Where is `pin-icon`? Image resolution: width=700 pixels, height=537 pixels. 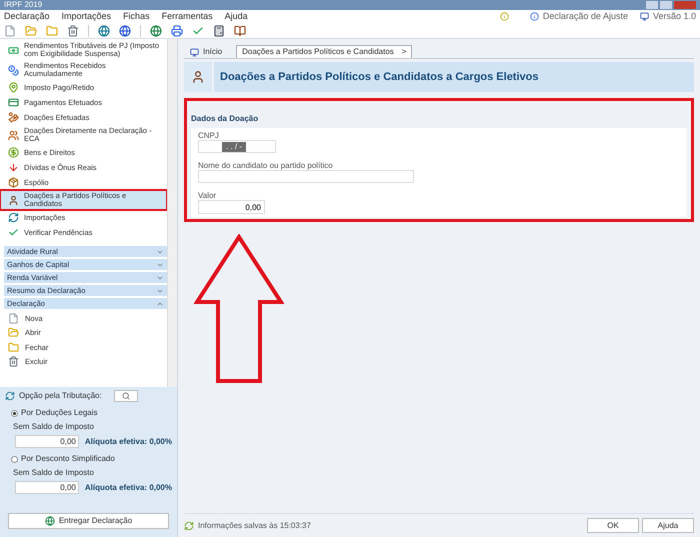
pin-icon is located at coordinates (13, 87).